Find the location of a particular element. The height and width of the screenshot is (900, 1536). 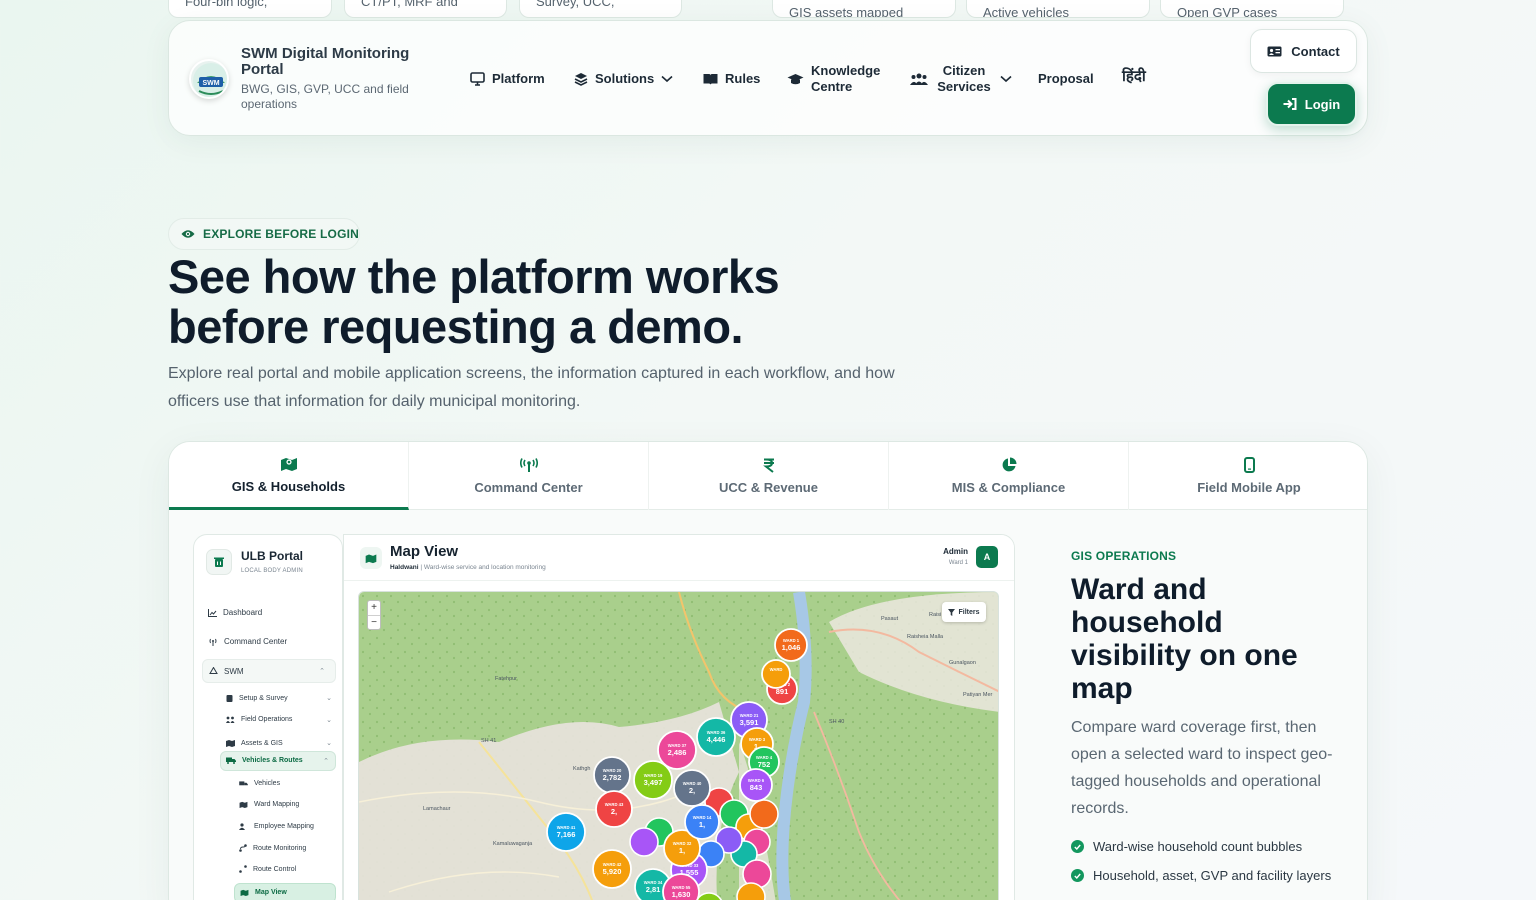

nav-proposal: Proposal is located at coordinates (1066, 79).